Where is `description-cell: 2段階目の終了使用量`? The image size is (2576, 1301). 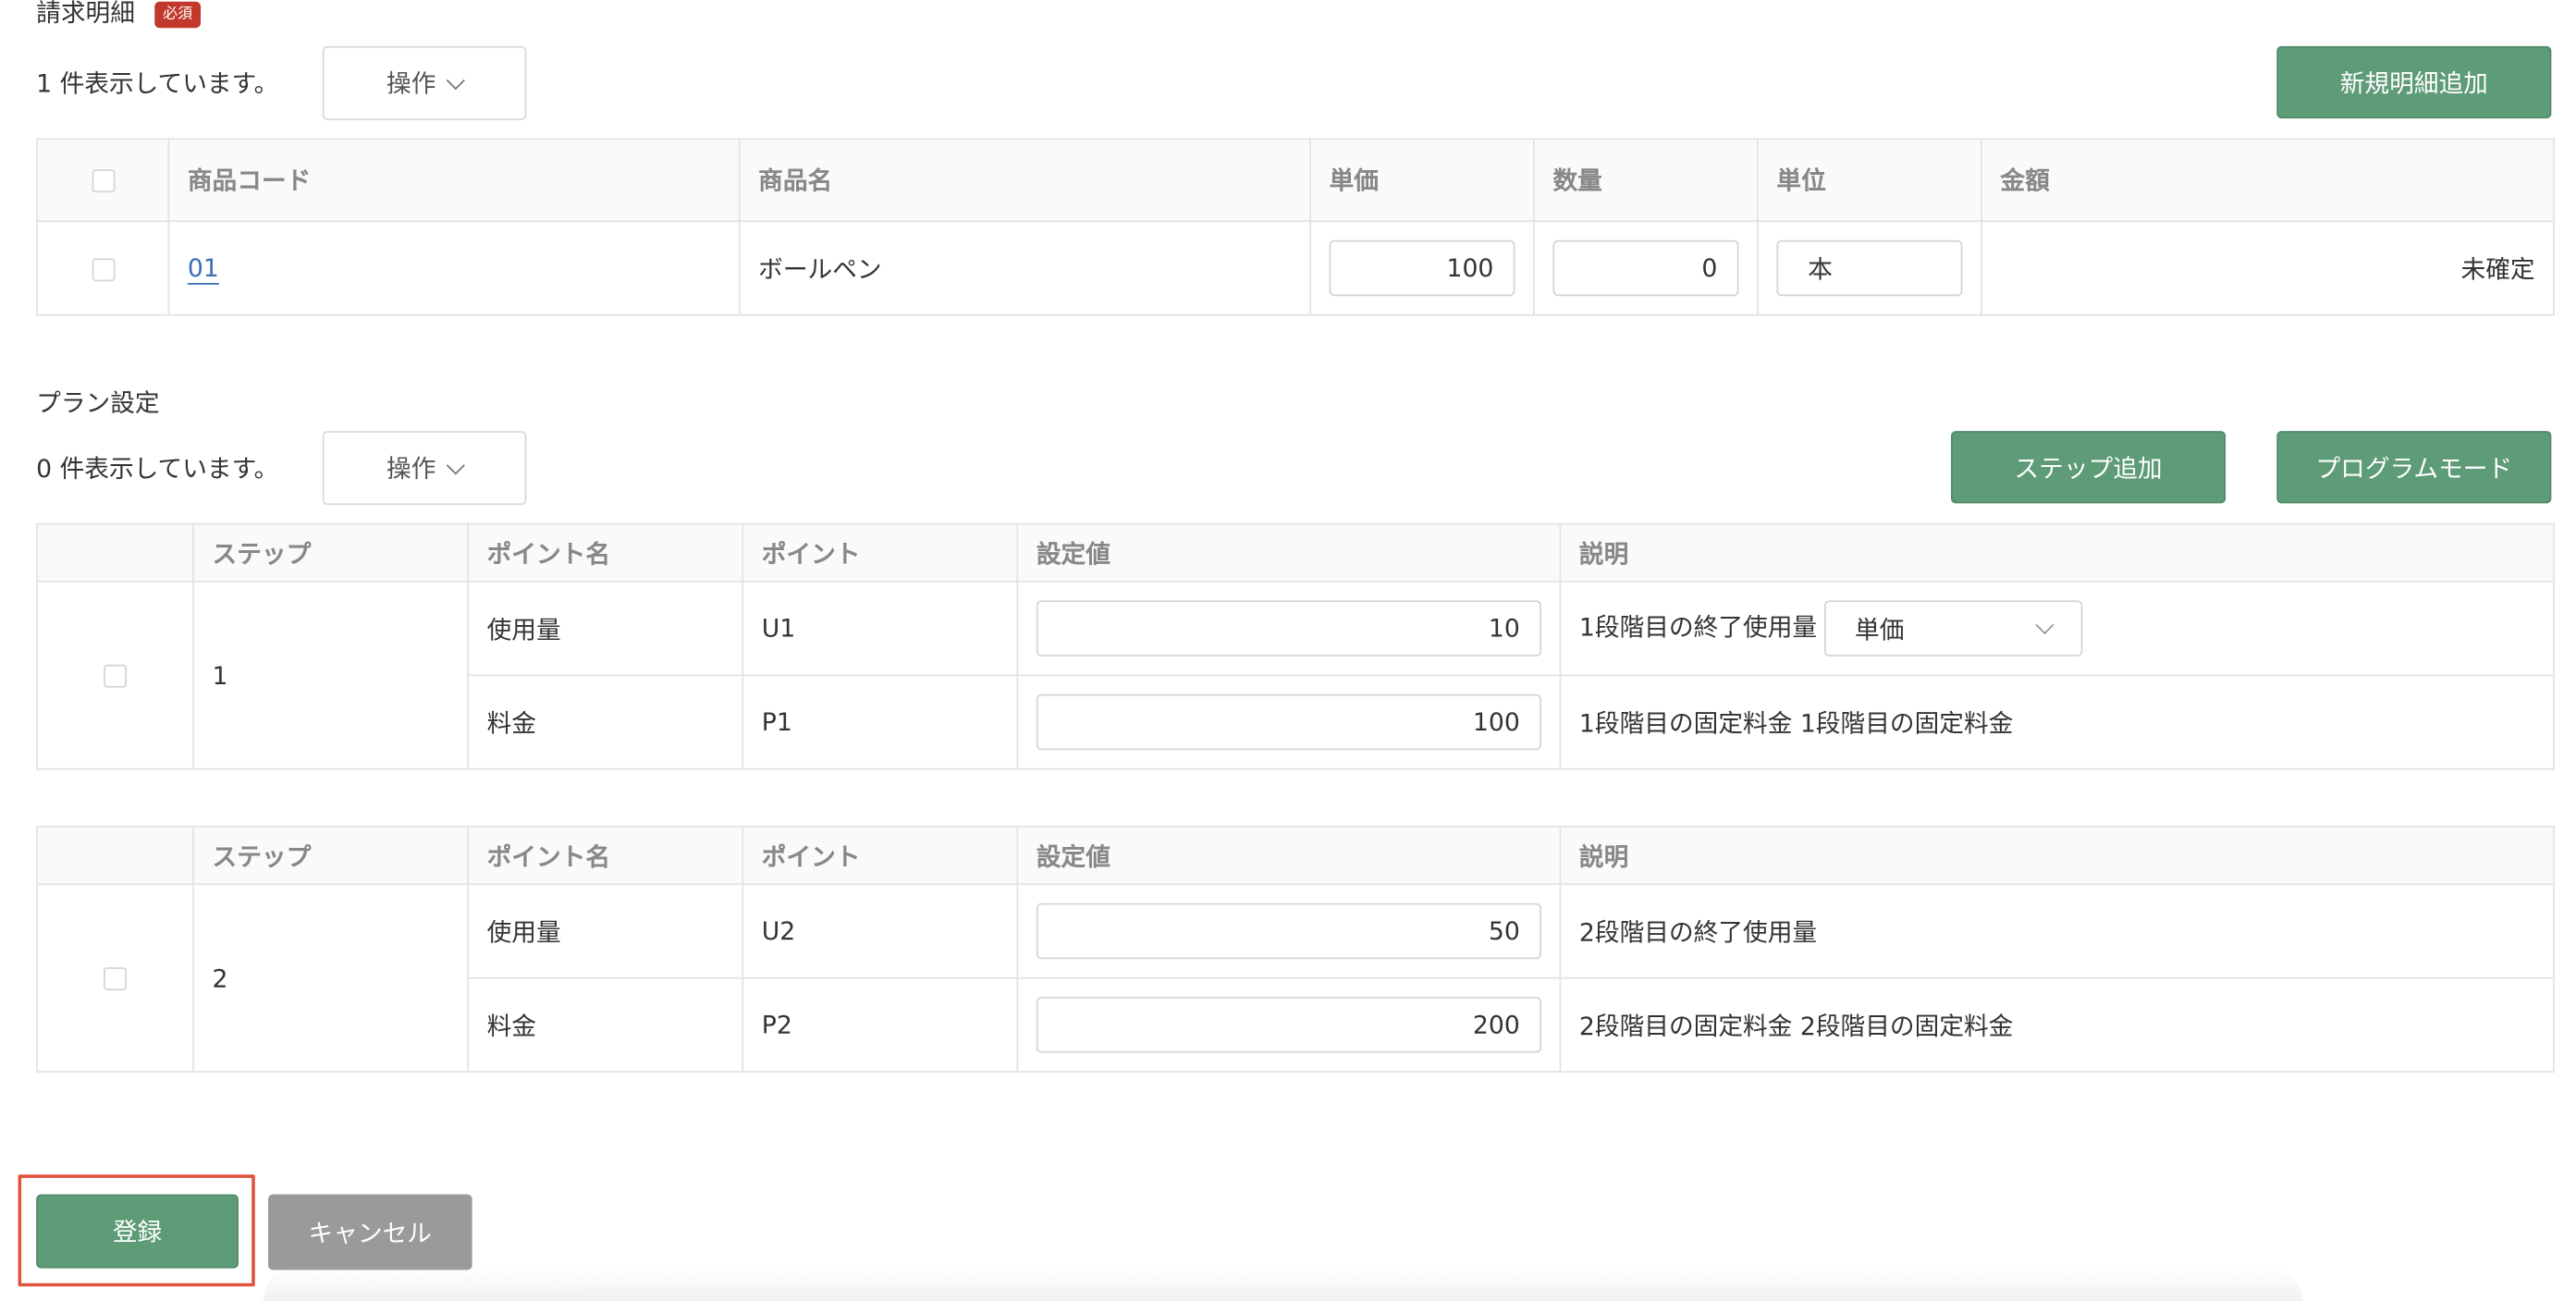
description-cell: 2段階目の終了使用量 is located at coordinates (2057, 931).